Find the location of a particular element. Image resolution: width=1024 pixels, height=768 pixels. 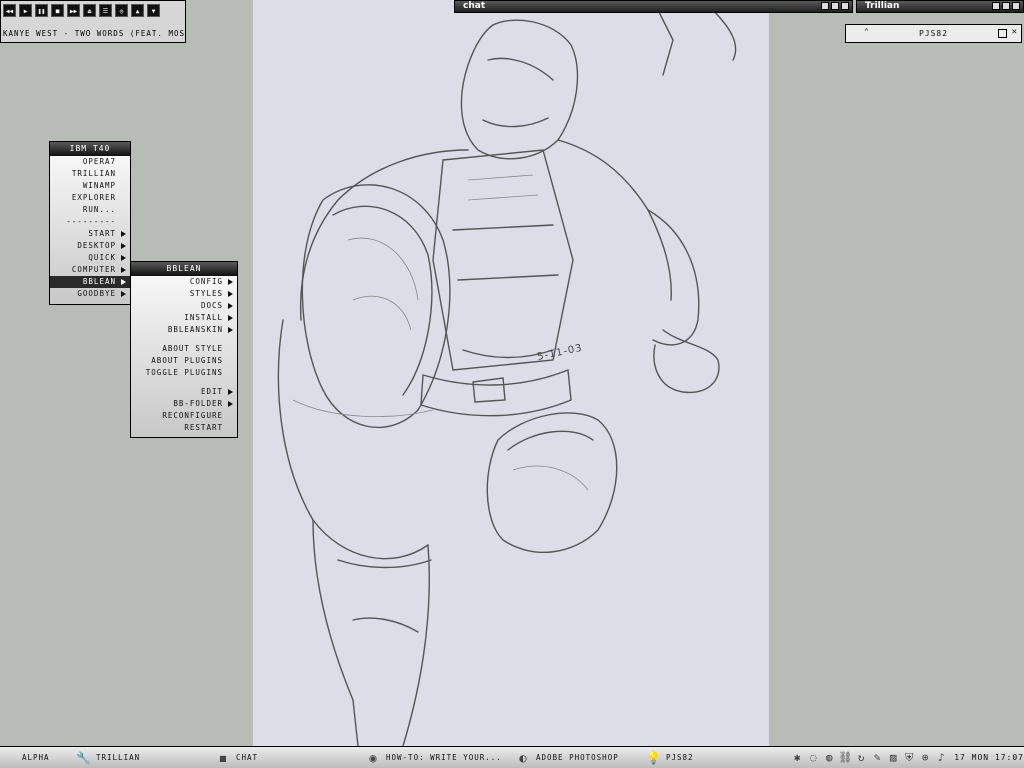

options-icon: ◎ is located at coordinates (121, 10).